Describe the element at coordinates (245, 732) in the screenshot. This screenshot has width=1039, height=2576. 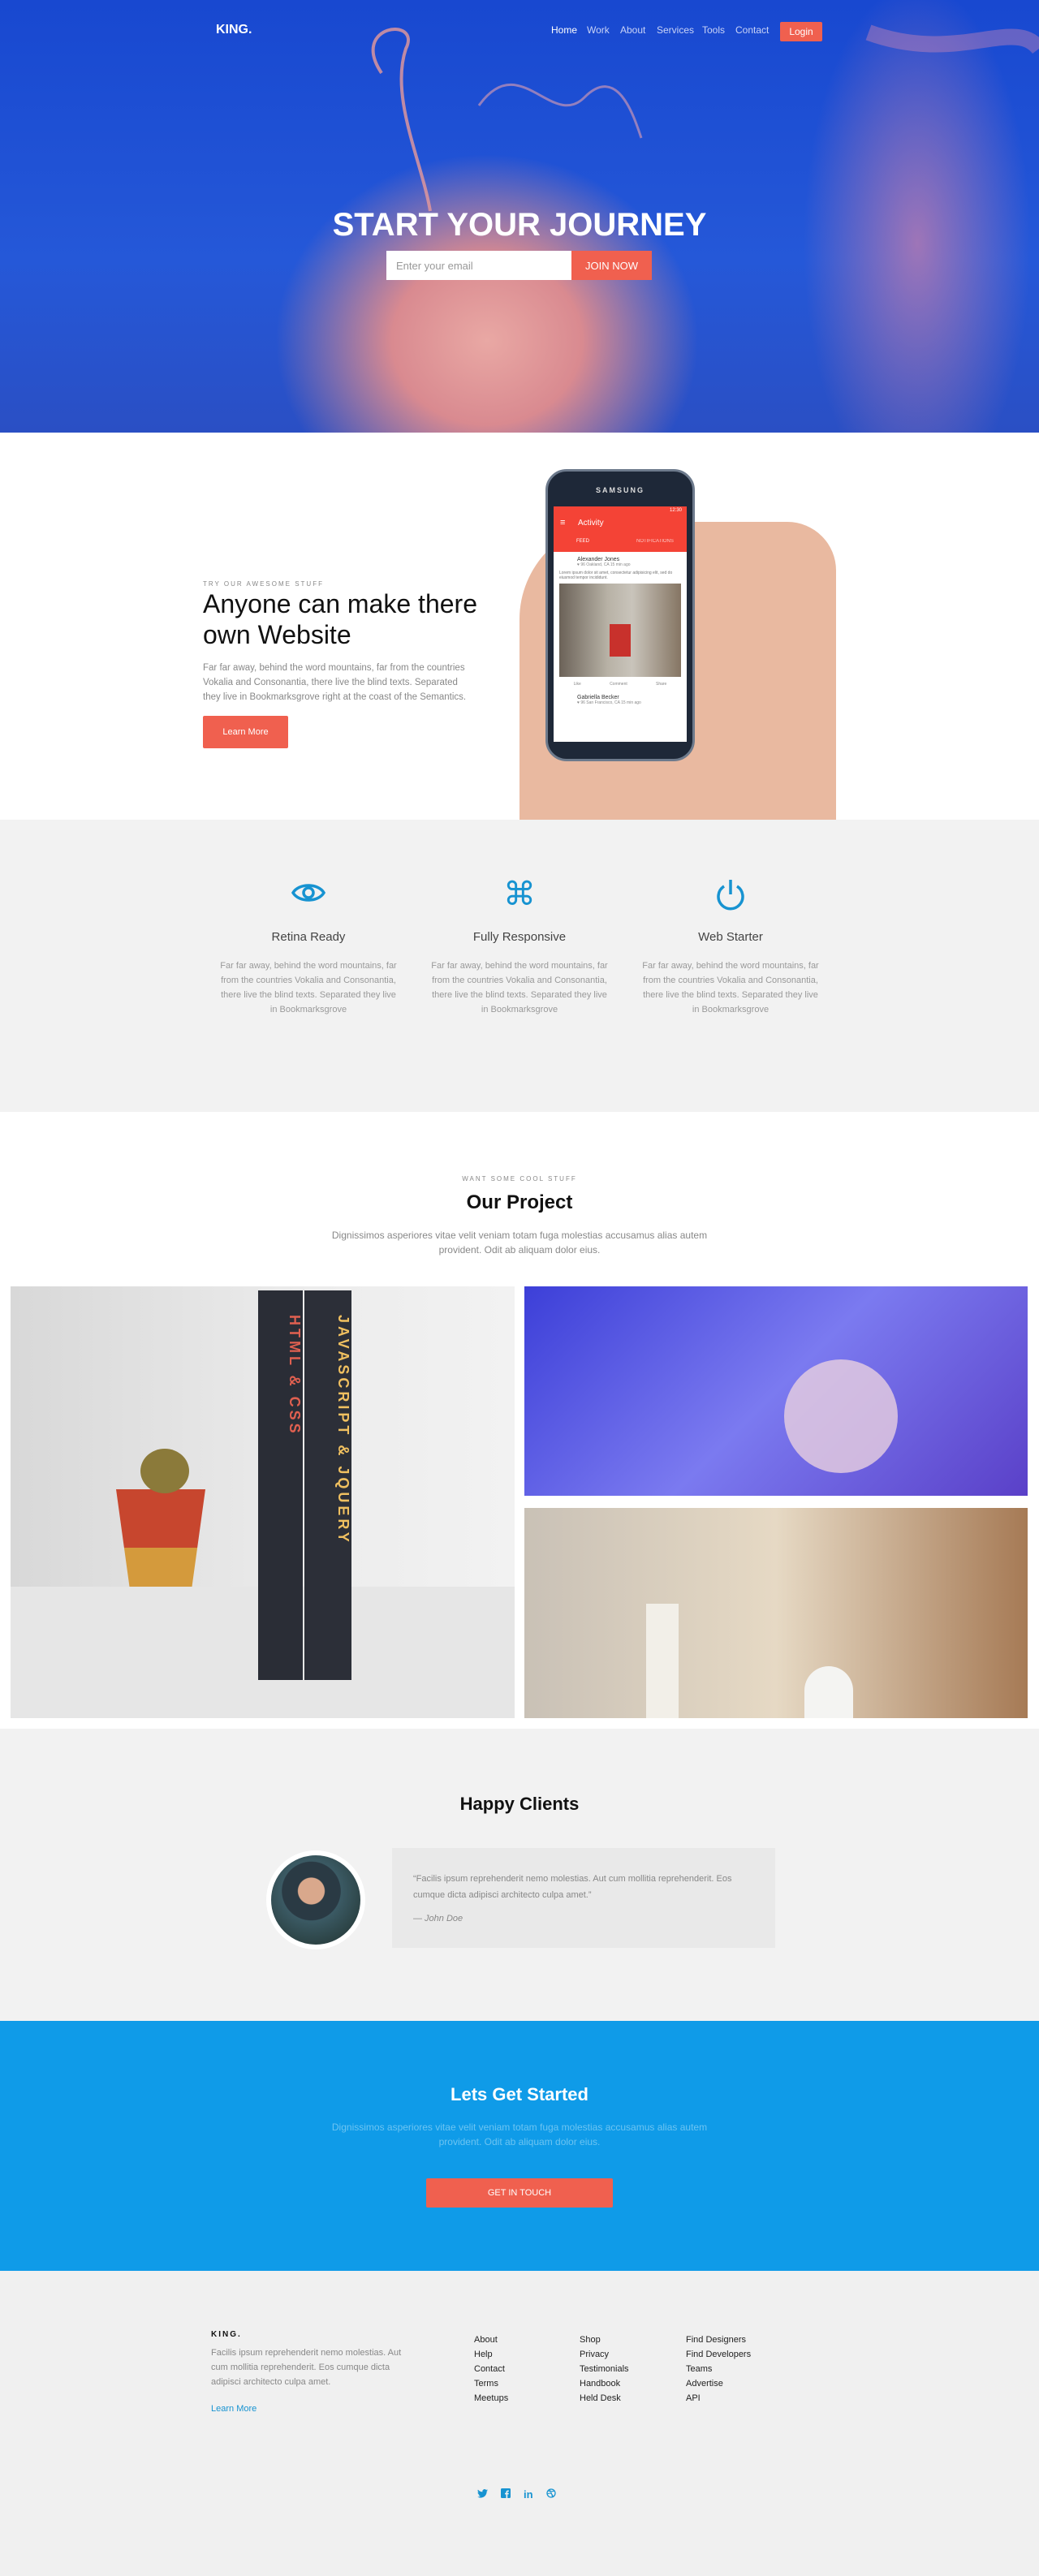
I see `learn-more-button: Learn More` at that location.